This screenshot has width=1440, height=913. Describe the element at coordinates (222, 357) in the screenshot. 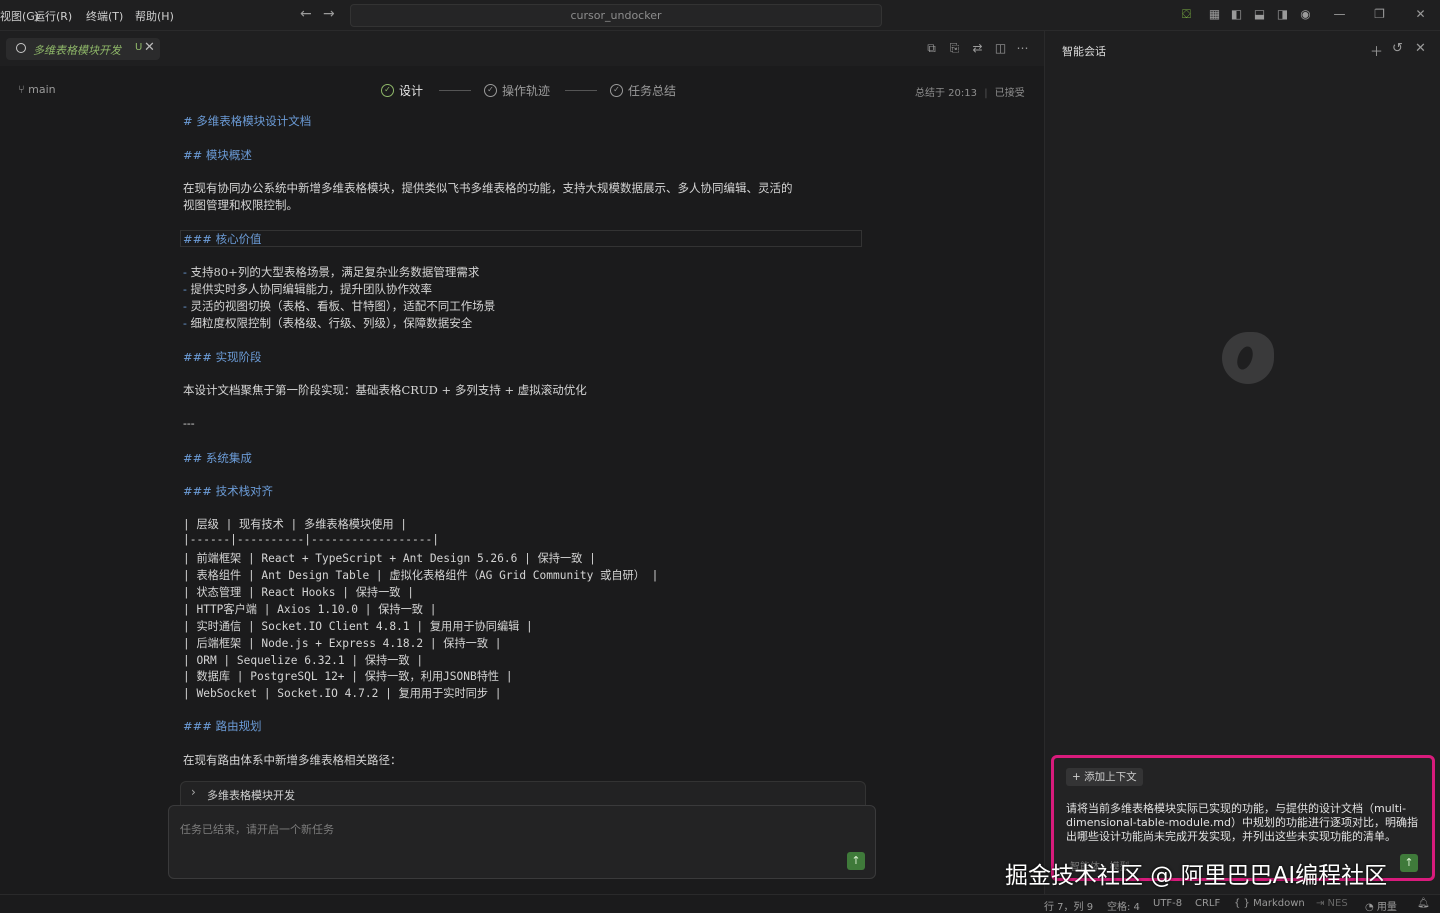

I see `heading-phase: ### 实现阶段` at that location.